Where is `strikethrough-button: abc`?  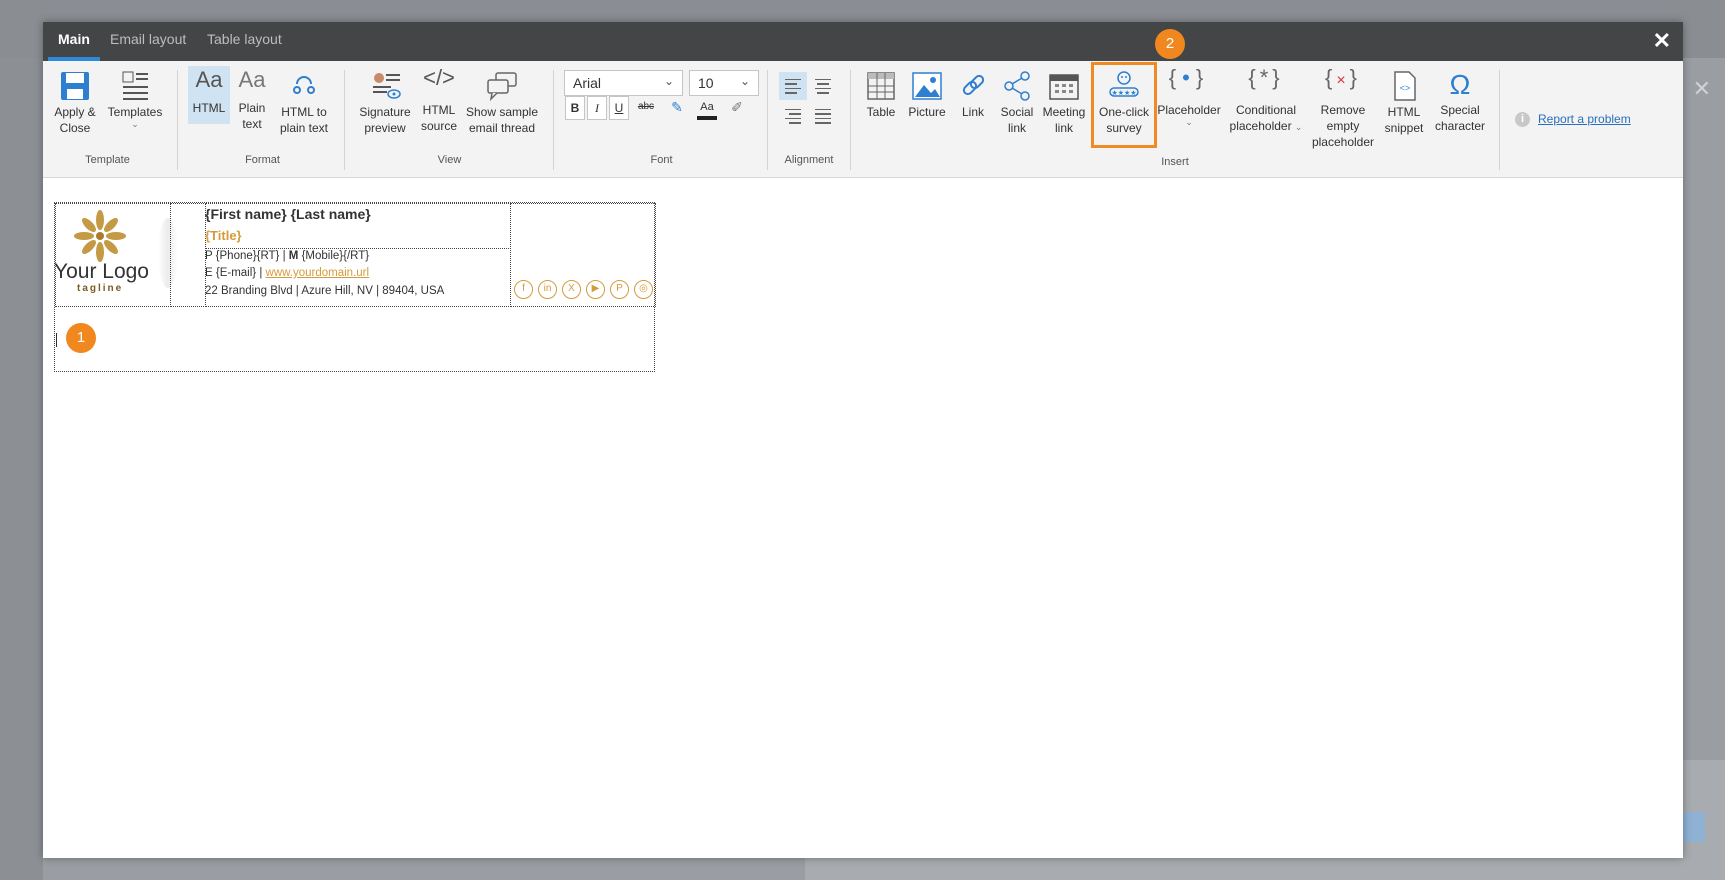 strikethrough-button: abc is located at coordinates (646, 108).